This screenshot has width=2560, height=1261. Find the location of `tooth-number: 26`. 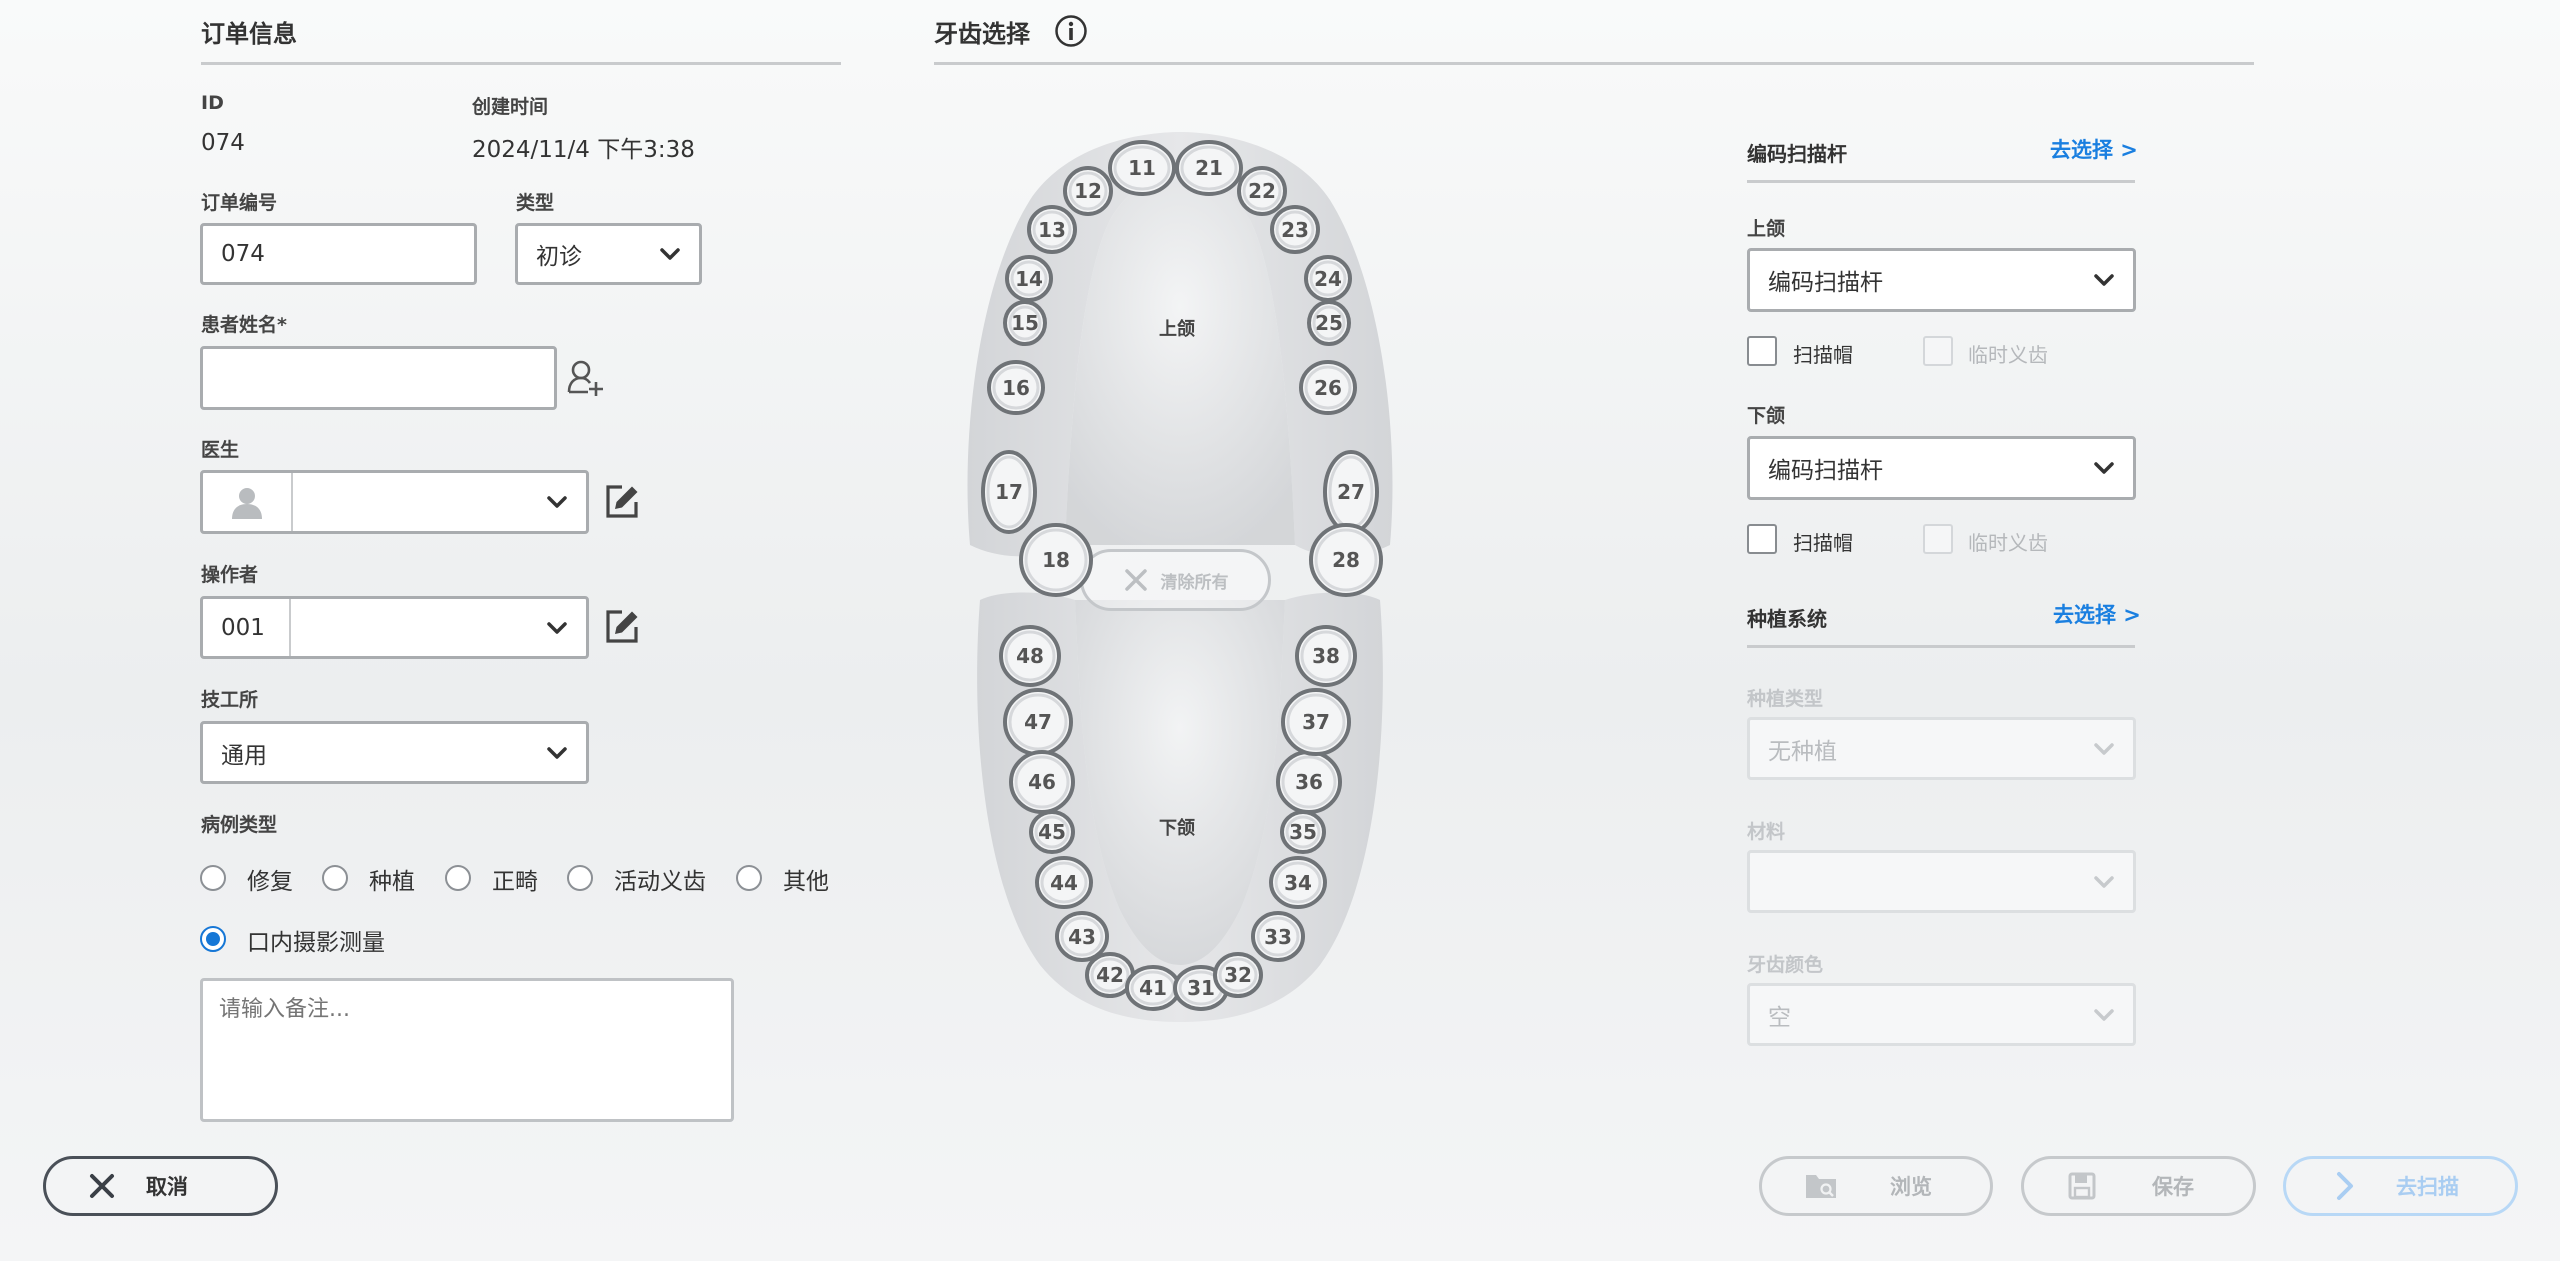

tooth-number: 26 is located at coordinates (1328, 387).